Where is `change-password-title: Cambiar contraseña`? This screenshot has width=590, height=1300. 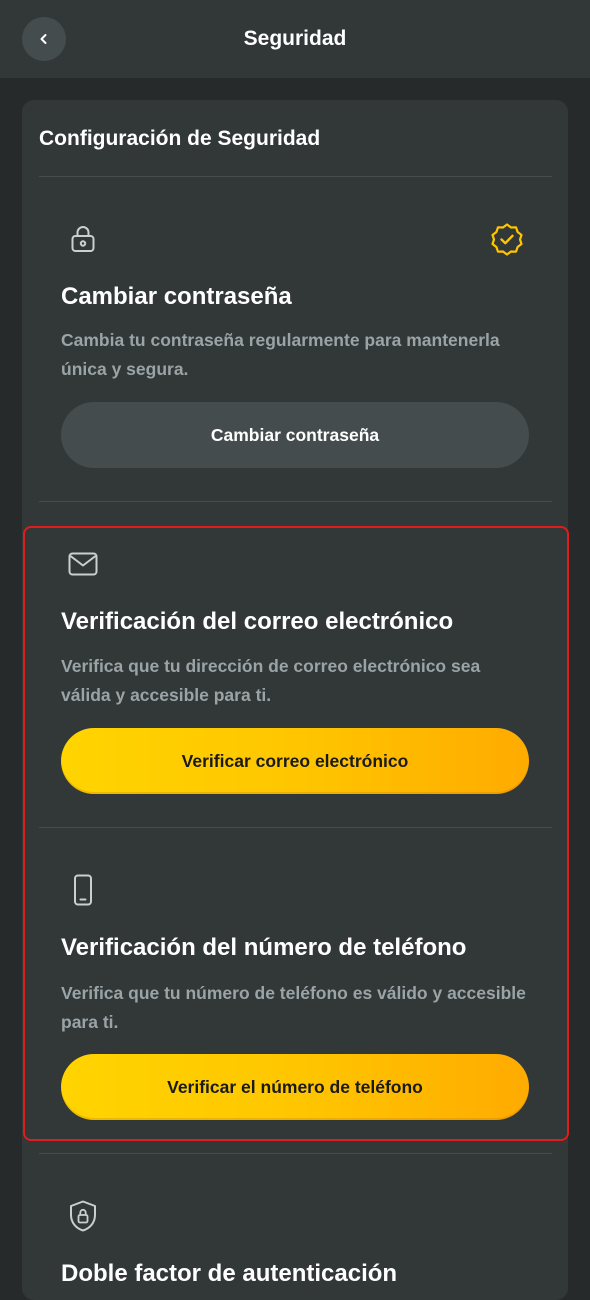 change-password-title: Cambiar contraseña is located at coordinates (176, 296).